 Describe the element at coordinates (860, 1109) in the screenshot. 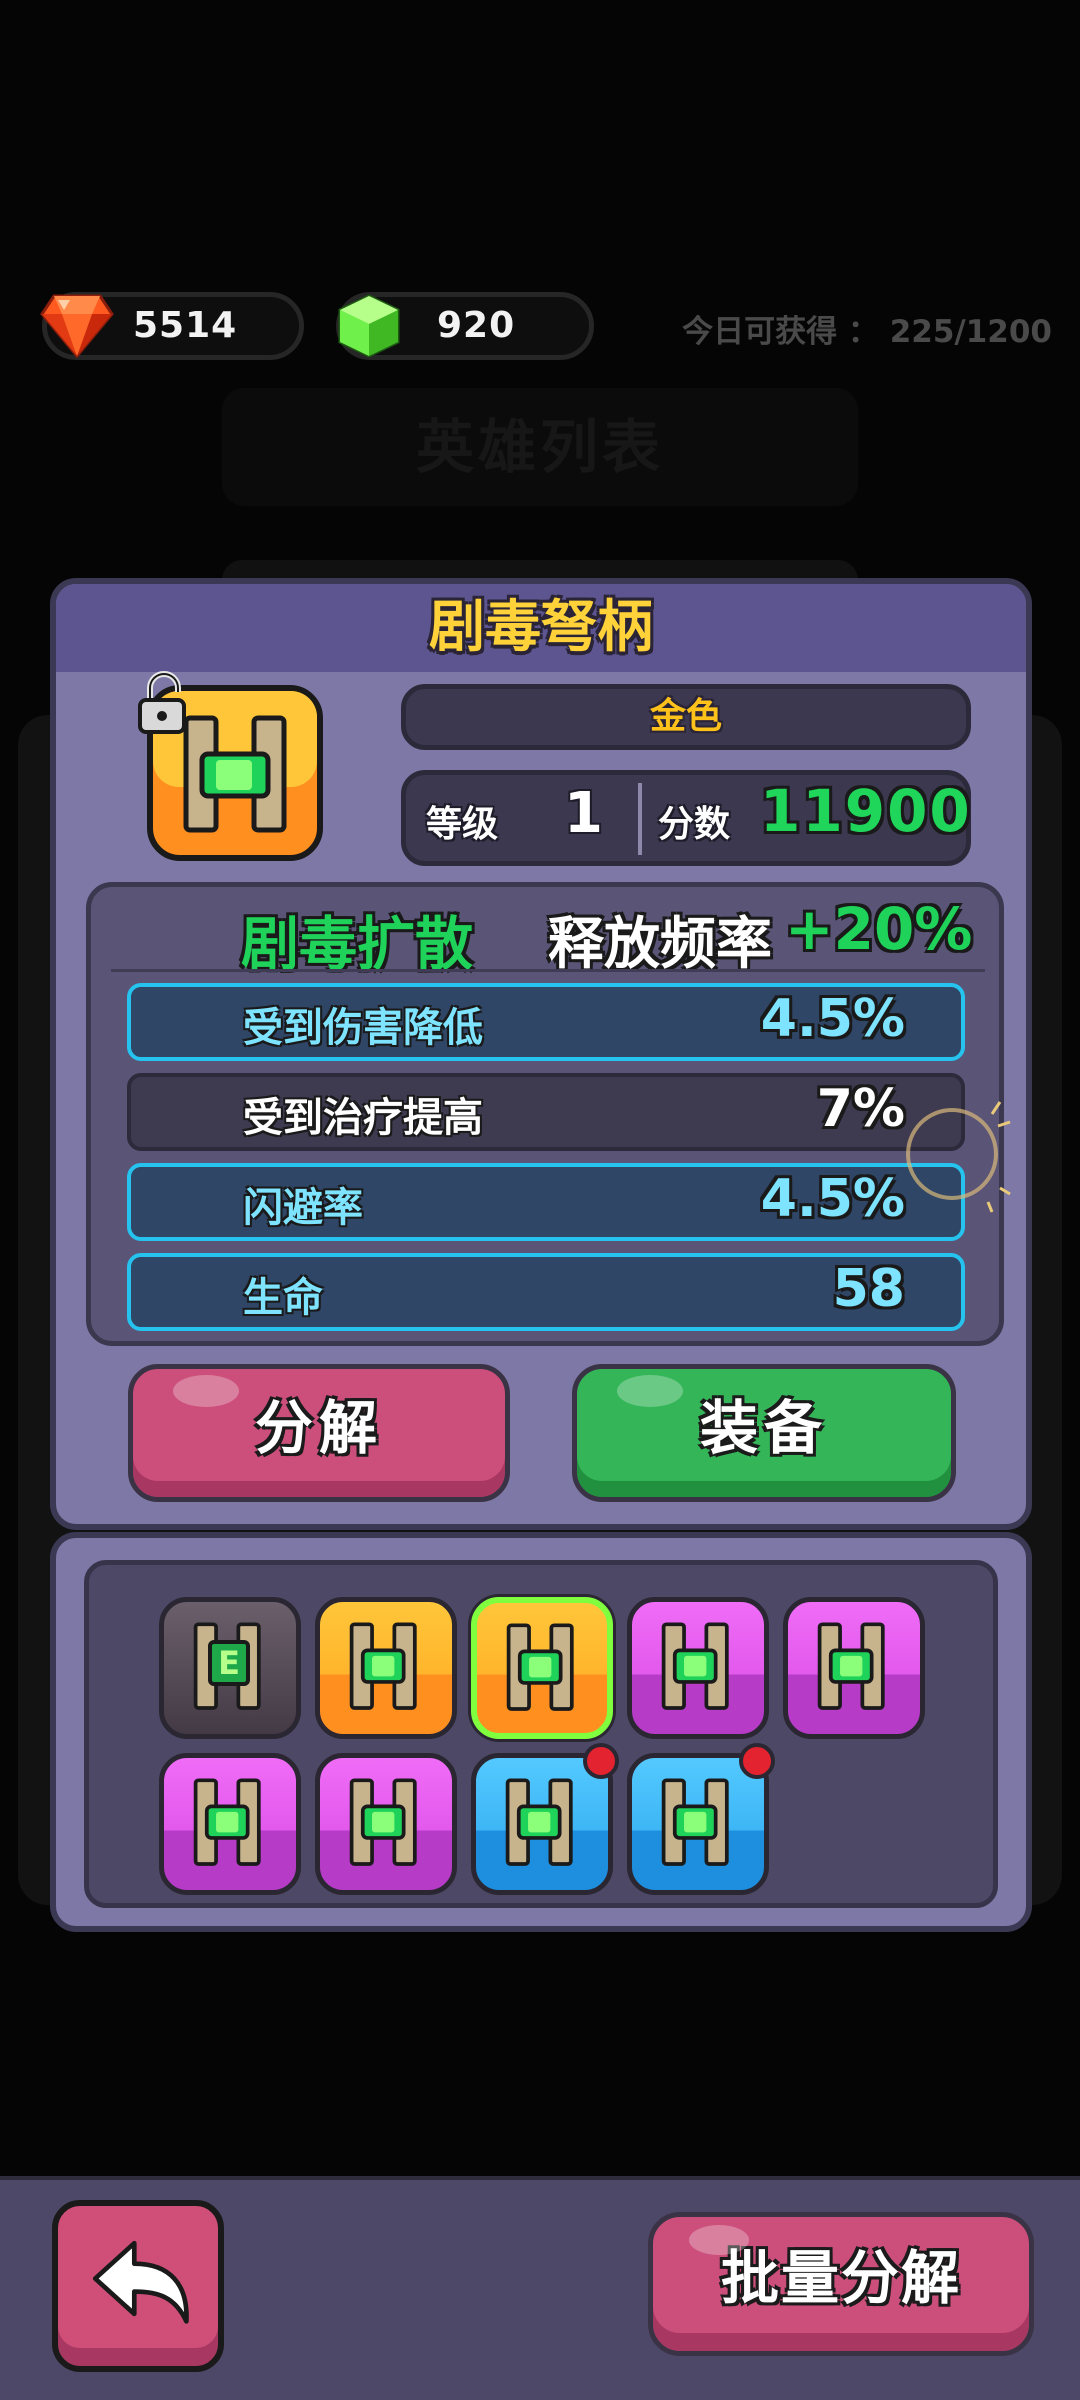

I see `stat-value: 7%` at that location.